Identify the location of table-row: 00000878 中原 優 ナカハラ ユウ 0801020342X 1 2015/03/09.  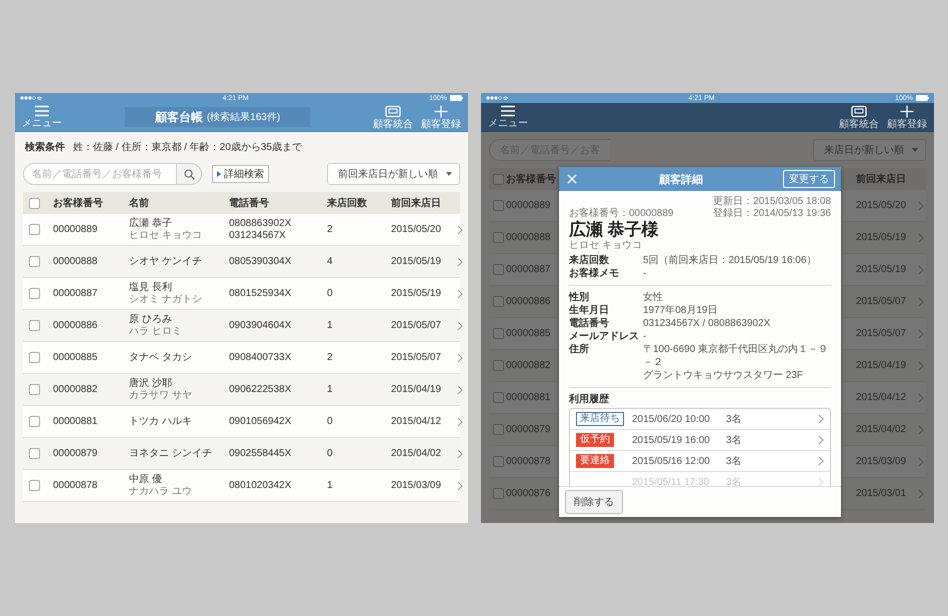
(241, 486).